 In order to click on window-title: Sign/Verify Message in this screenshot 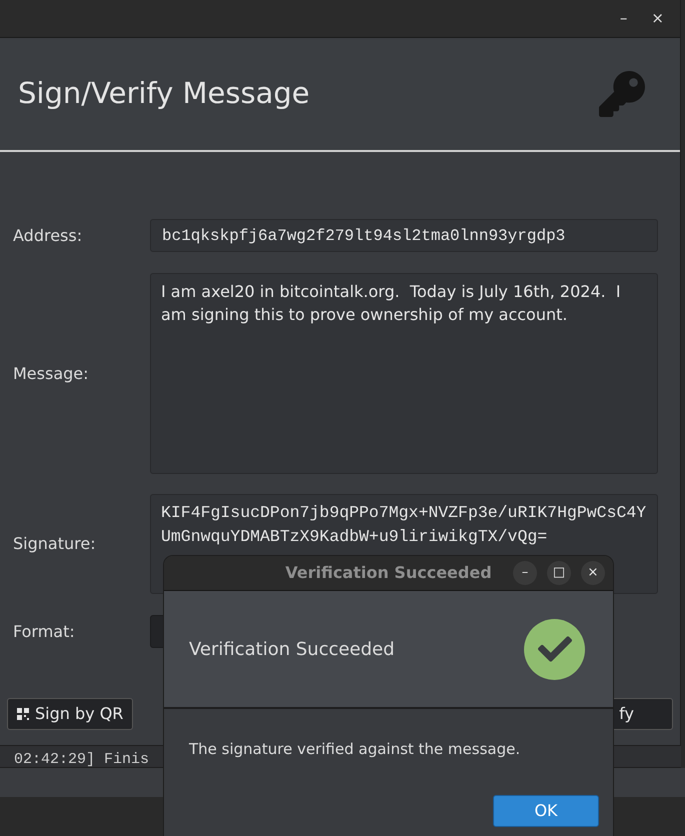, I will do `click(164, 93)`.